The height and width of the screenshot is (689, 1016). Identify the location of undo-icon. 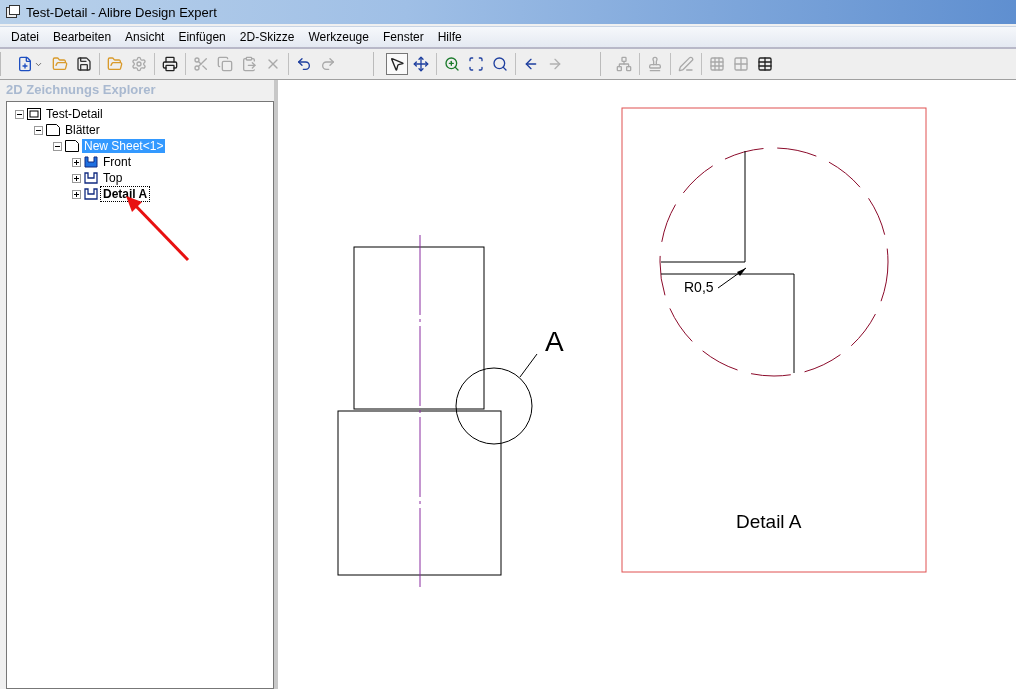
(304, 64).